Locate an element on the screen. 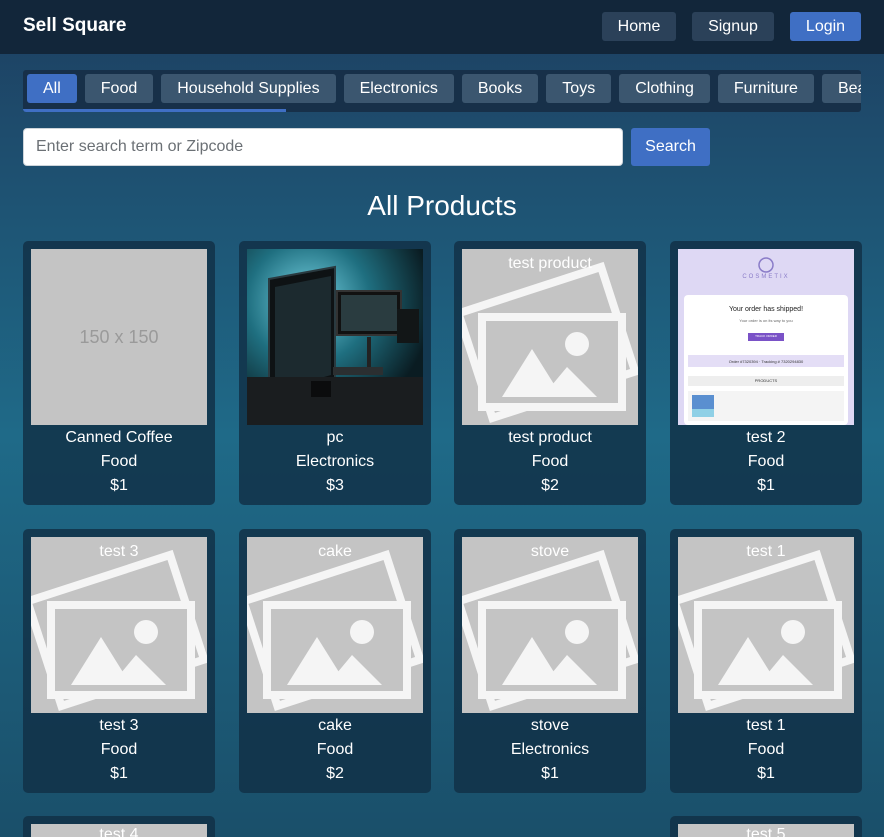 This screenshot has width=884, height=837. category-beauty: Beauty is located at coordinates (841, 88).